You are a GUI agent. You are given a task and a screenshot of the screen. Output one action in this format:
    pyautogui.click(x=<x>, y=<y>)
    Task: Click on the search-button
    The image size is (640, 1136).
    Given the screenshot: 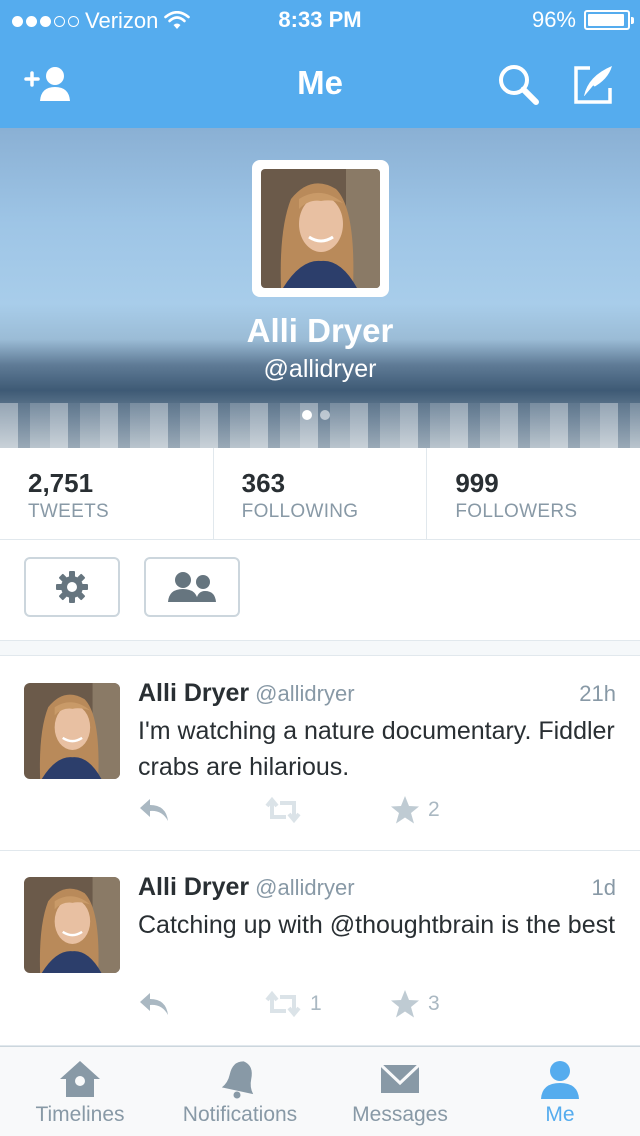 What is the action you would take?
    pyautogui.click(x=518, y=84)
    